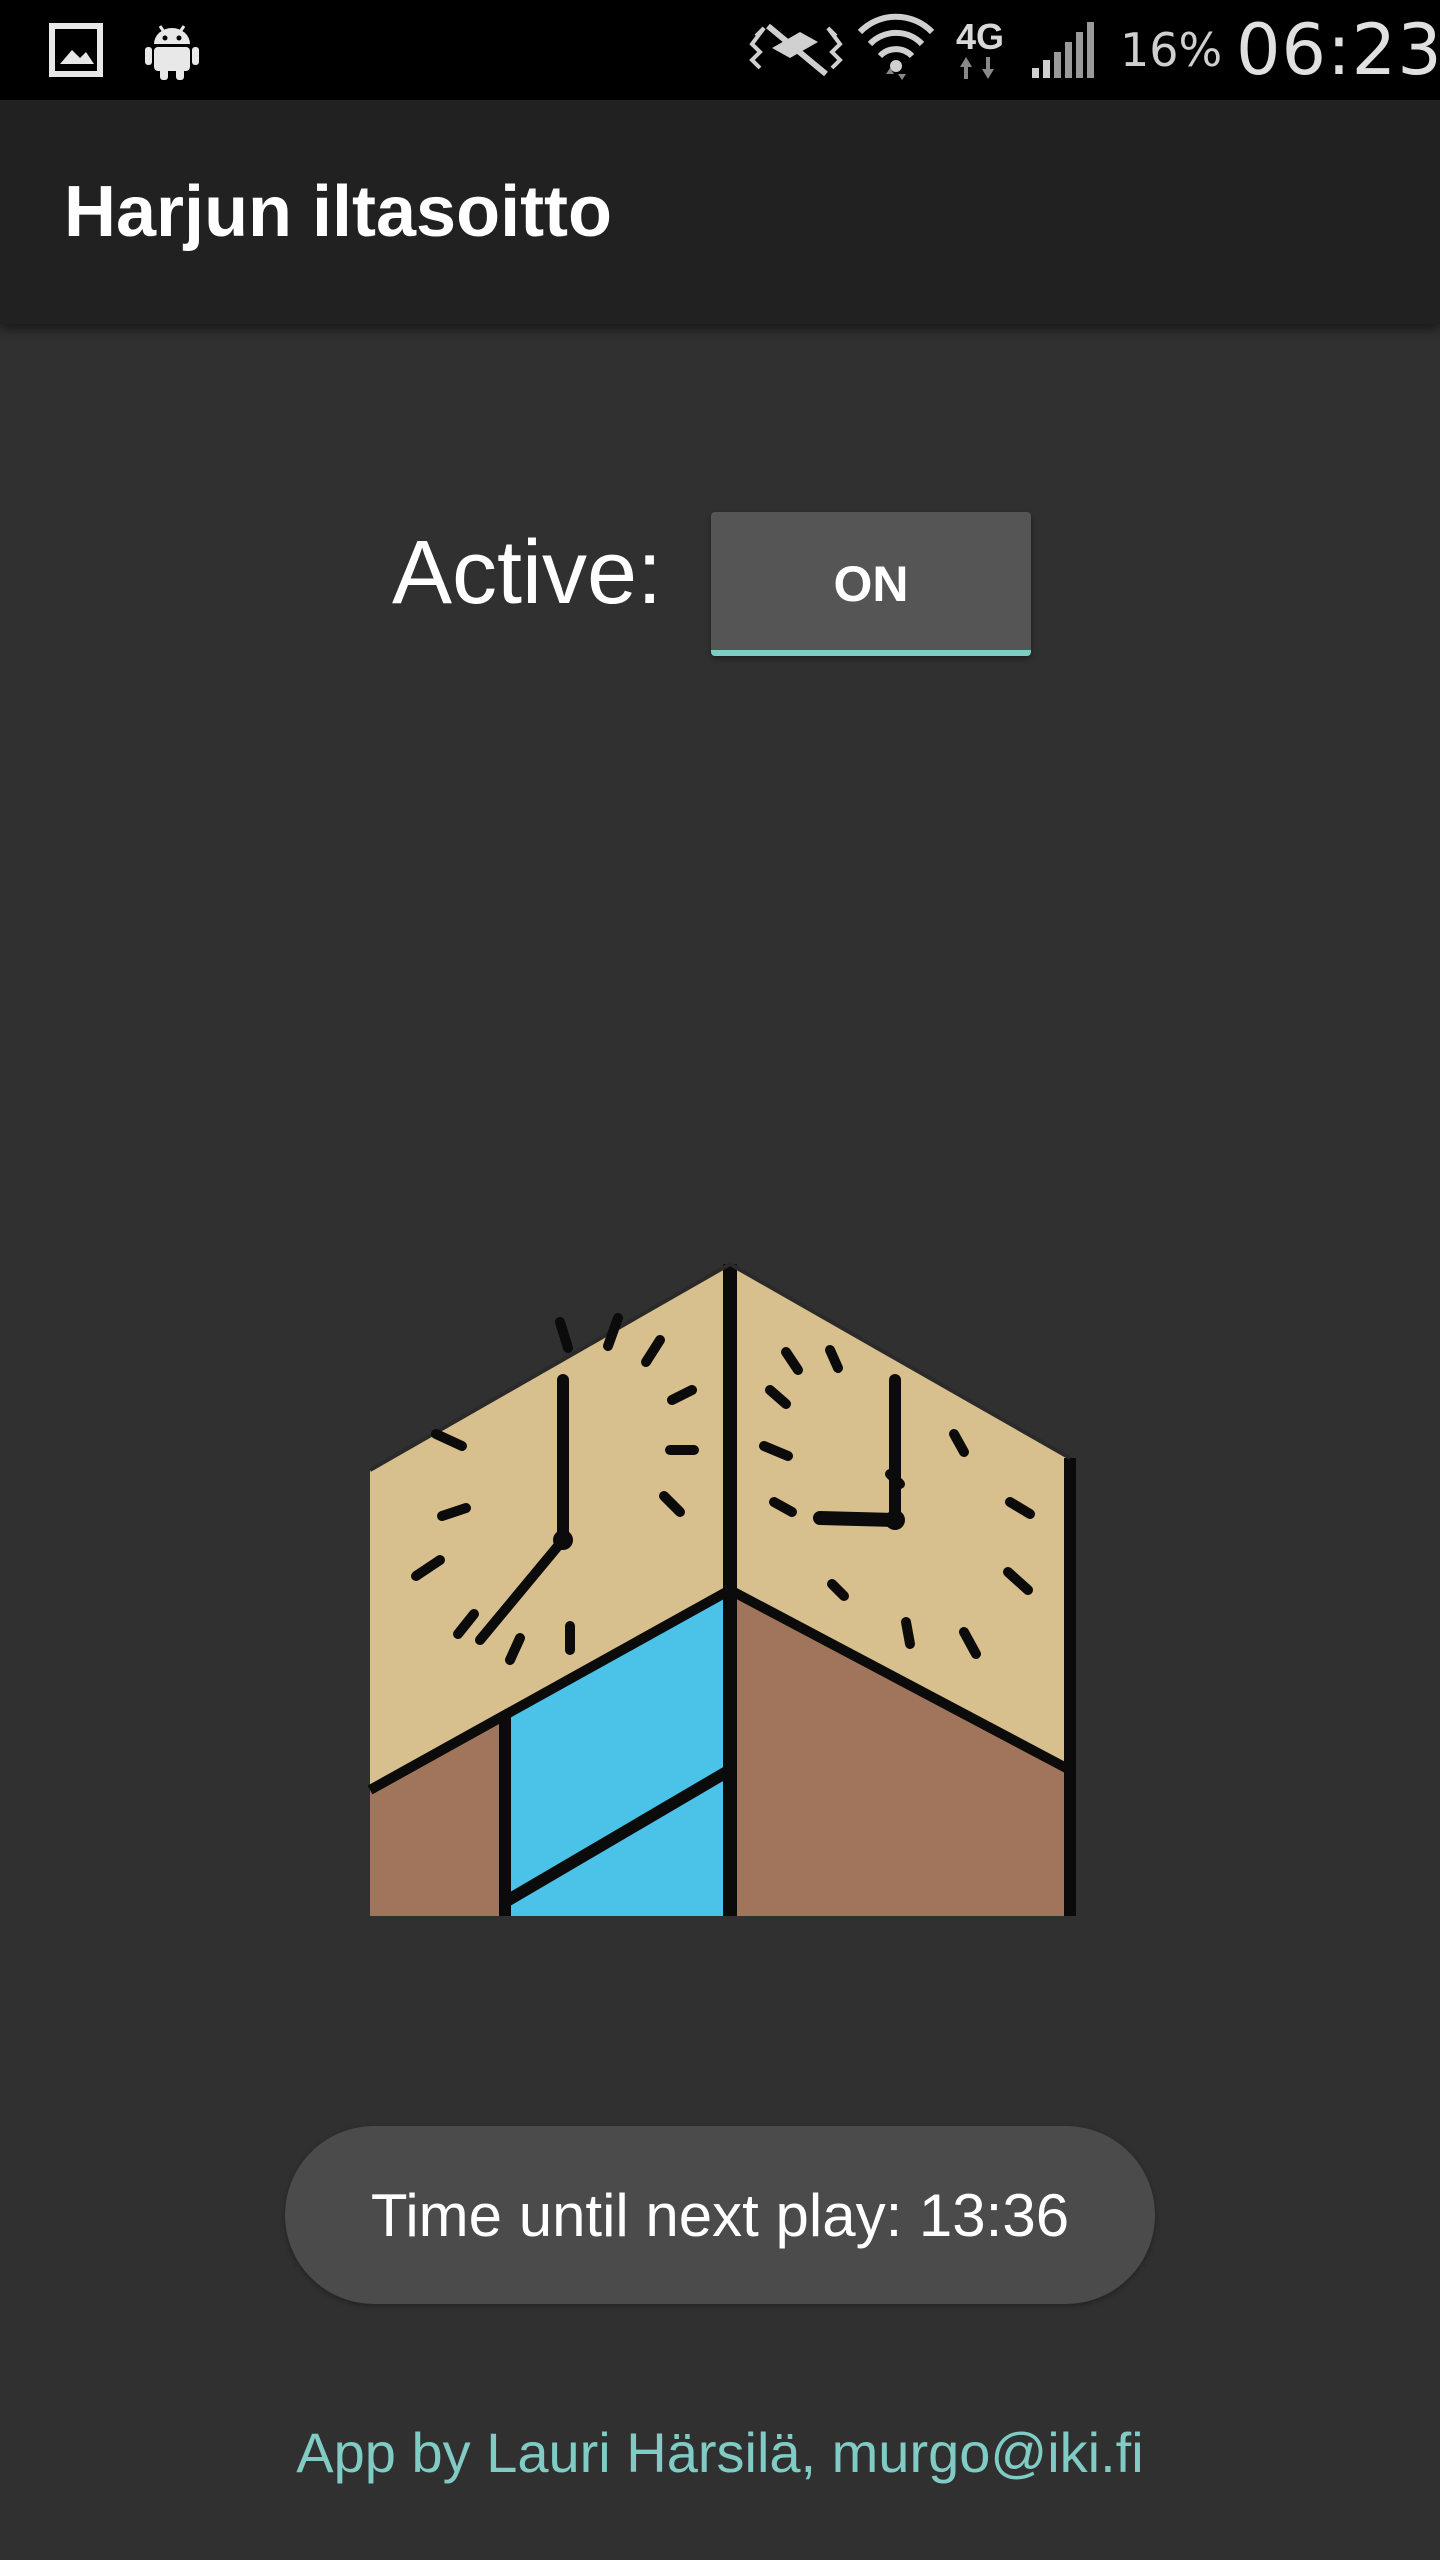  What do you see at coordinates (796, 50) in the screenshot?
I see `vibrate-icon` at bounding box center [796, 50].